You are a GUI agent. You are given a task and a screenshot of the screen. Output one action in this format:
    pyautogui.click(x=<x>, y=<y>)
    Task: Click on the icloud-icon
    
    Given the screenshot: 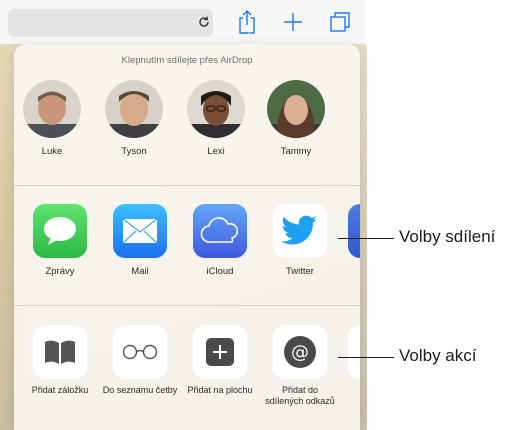 What is the action you would take?
    pyautogui.click(x=220, y=231)
    